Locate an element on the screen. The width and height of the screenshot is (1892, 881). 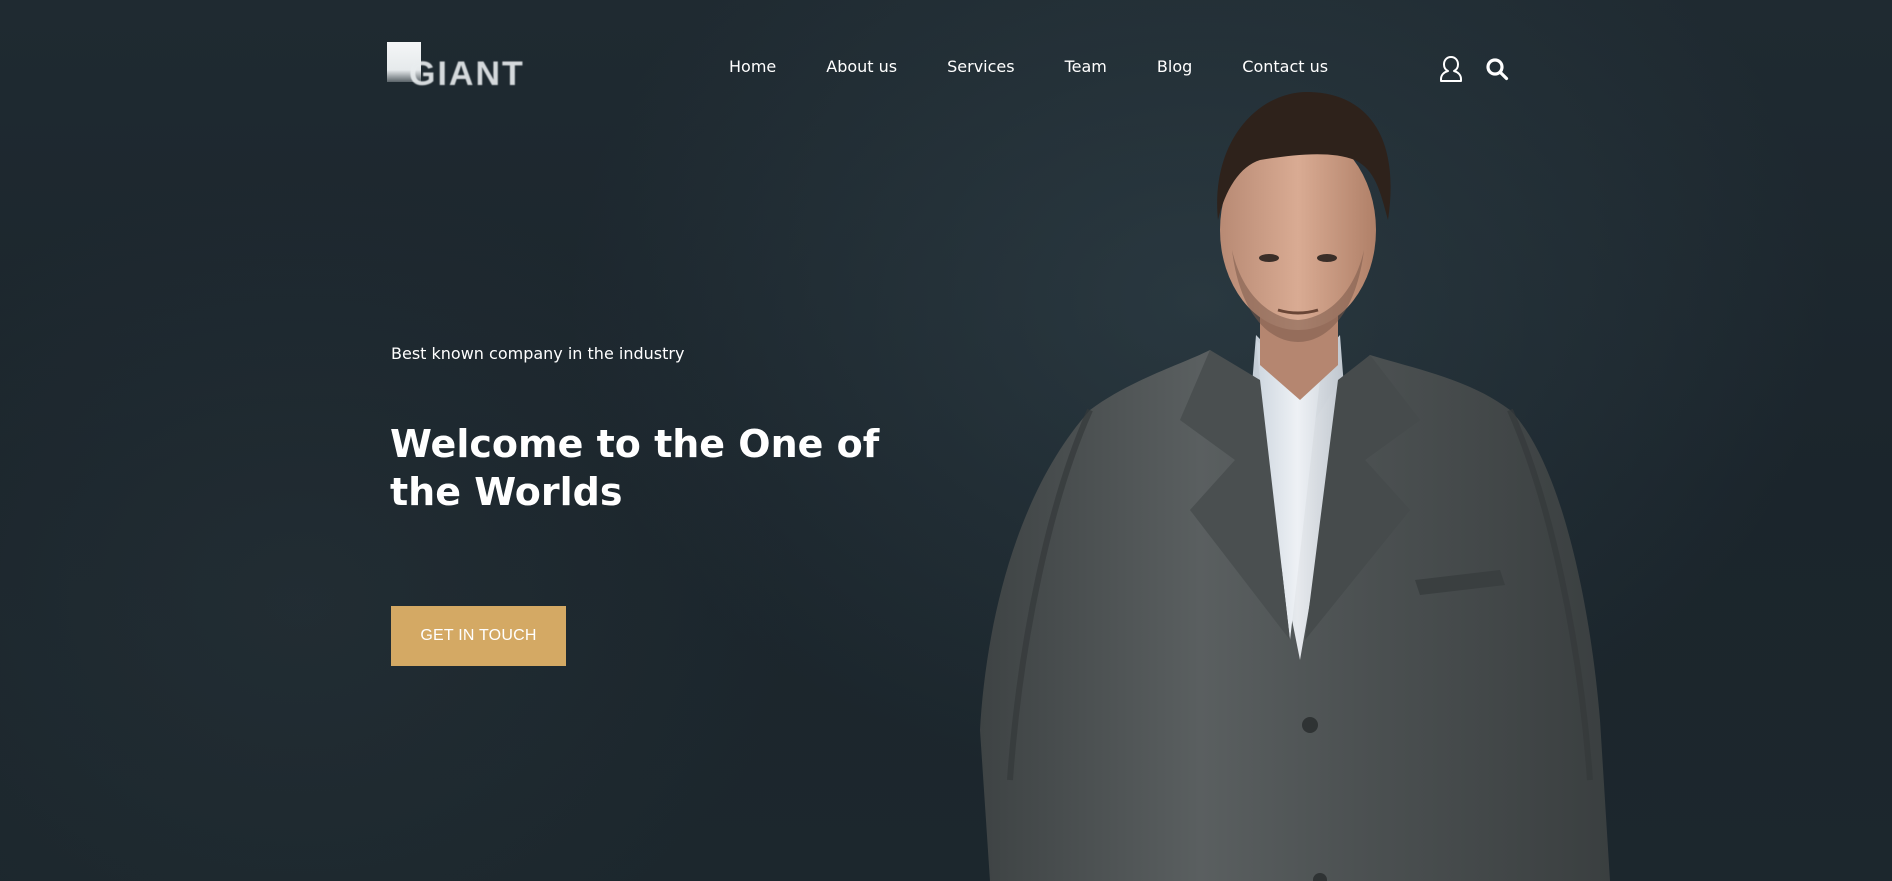
nav-item-team: Team is located at coordinates (1086, 67).